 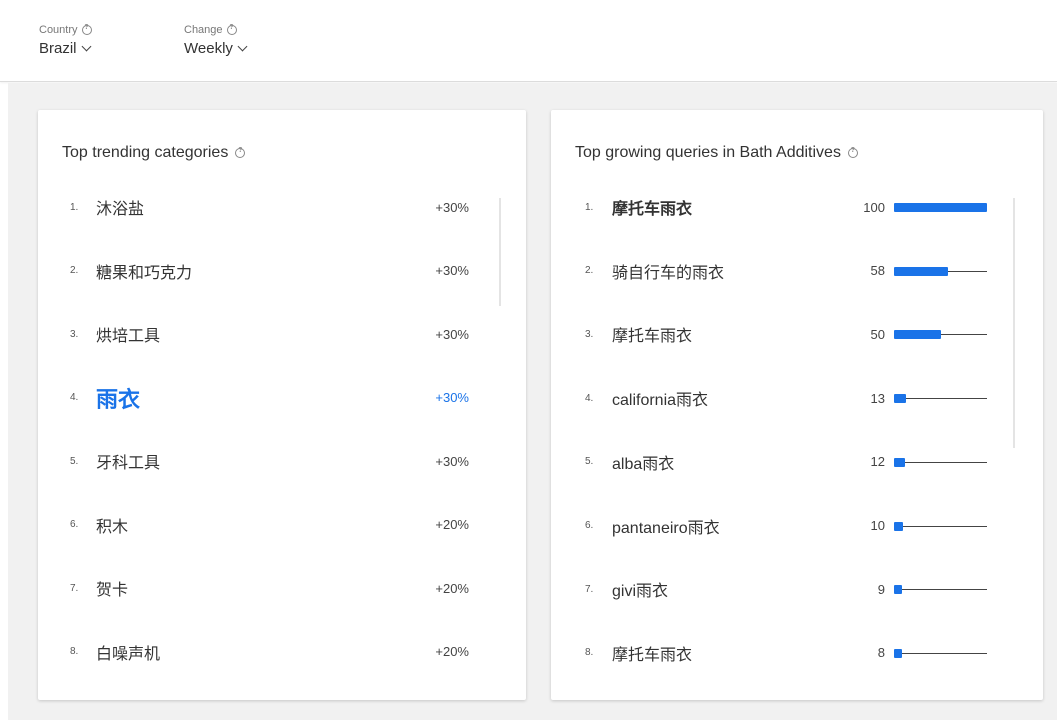 I want to click on change-filter: Change Weekly, so click(x=216, y=40).